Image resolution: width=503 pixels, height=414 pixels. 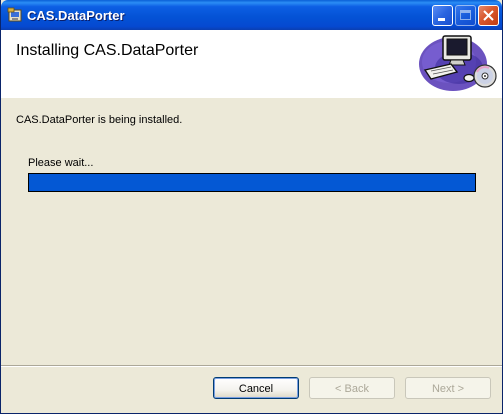 I want to click on maximize-button, so click(x=465, y=15).